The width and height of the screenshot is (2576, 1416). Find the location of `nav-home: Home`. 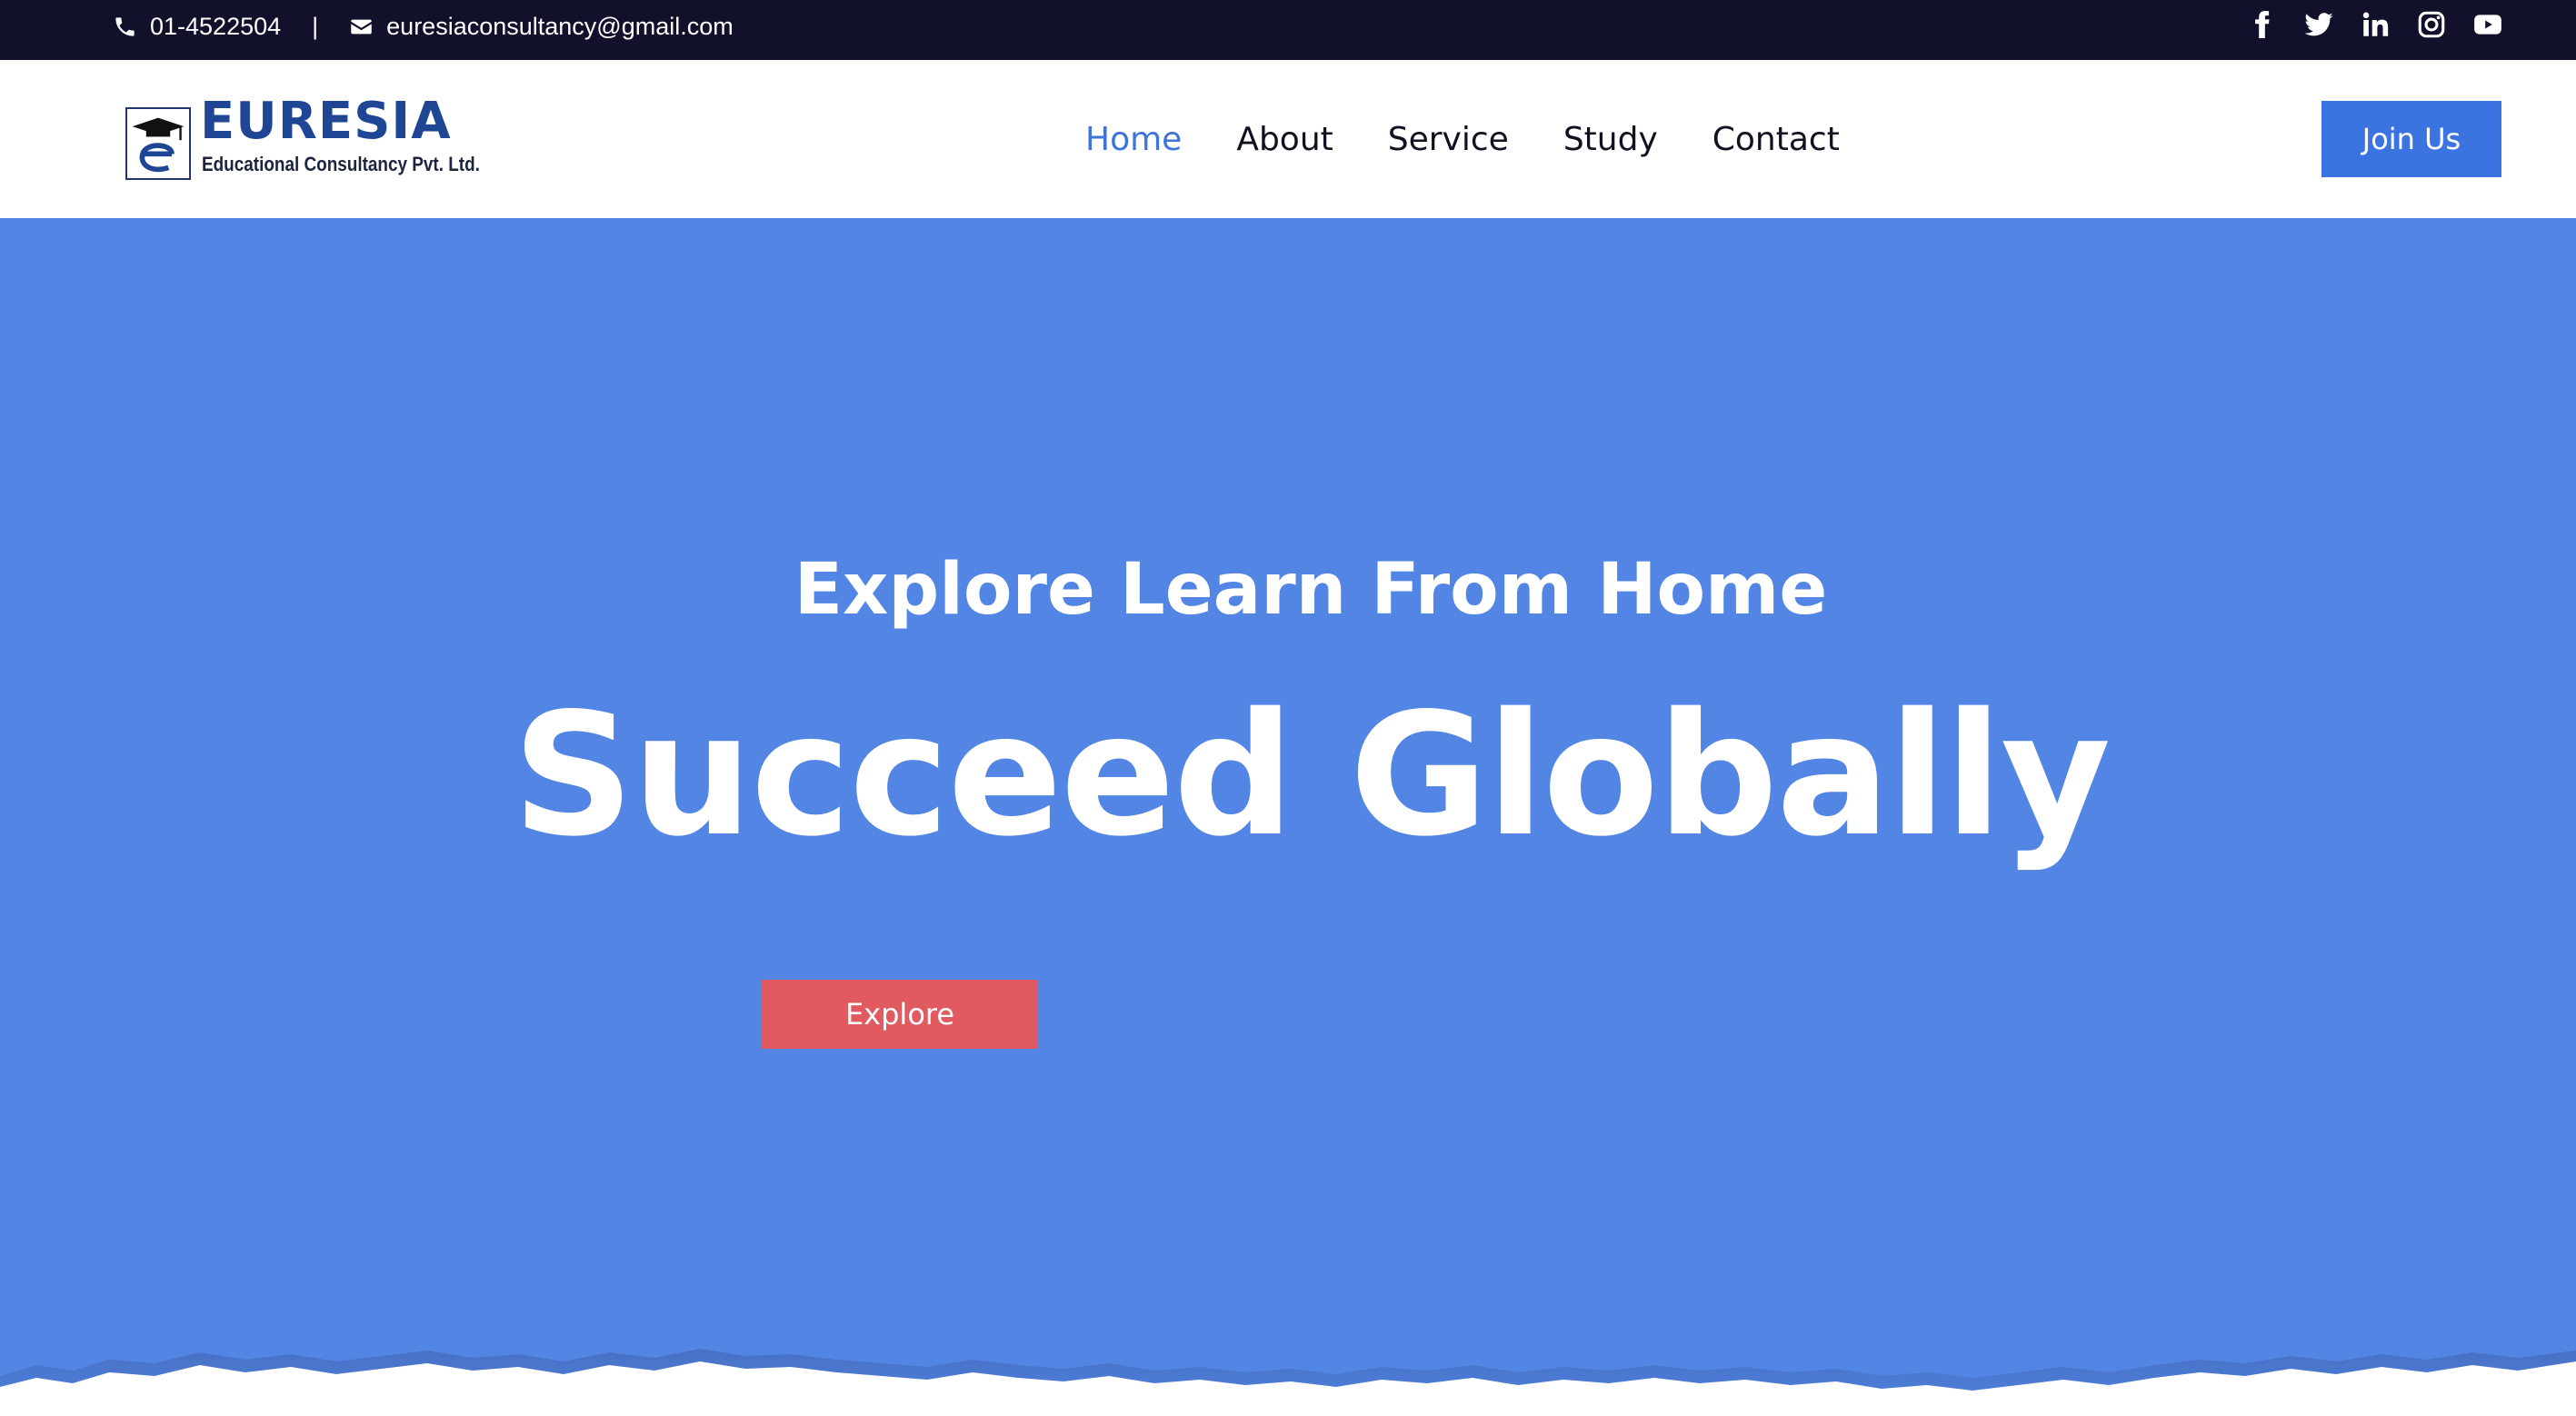

nav-home: Home is located at coordinates (1133, 140).